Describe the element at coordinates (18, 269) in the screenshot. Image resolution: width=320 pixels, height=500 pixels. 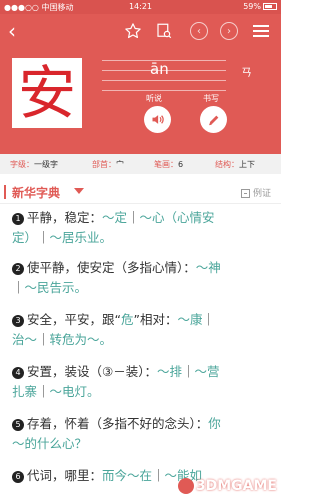
I see `definition-number: 2` at that location.